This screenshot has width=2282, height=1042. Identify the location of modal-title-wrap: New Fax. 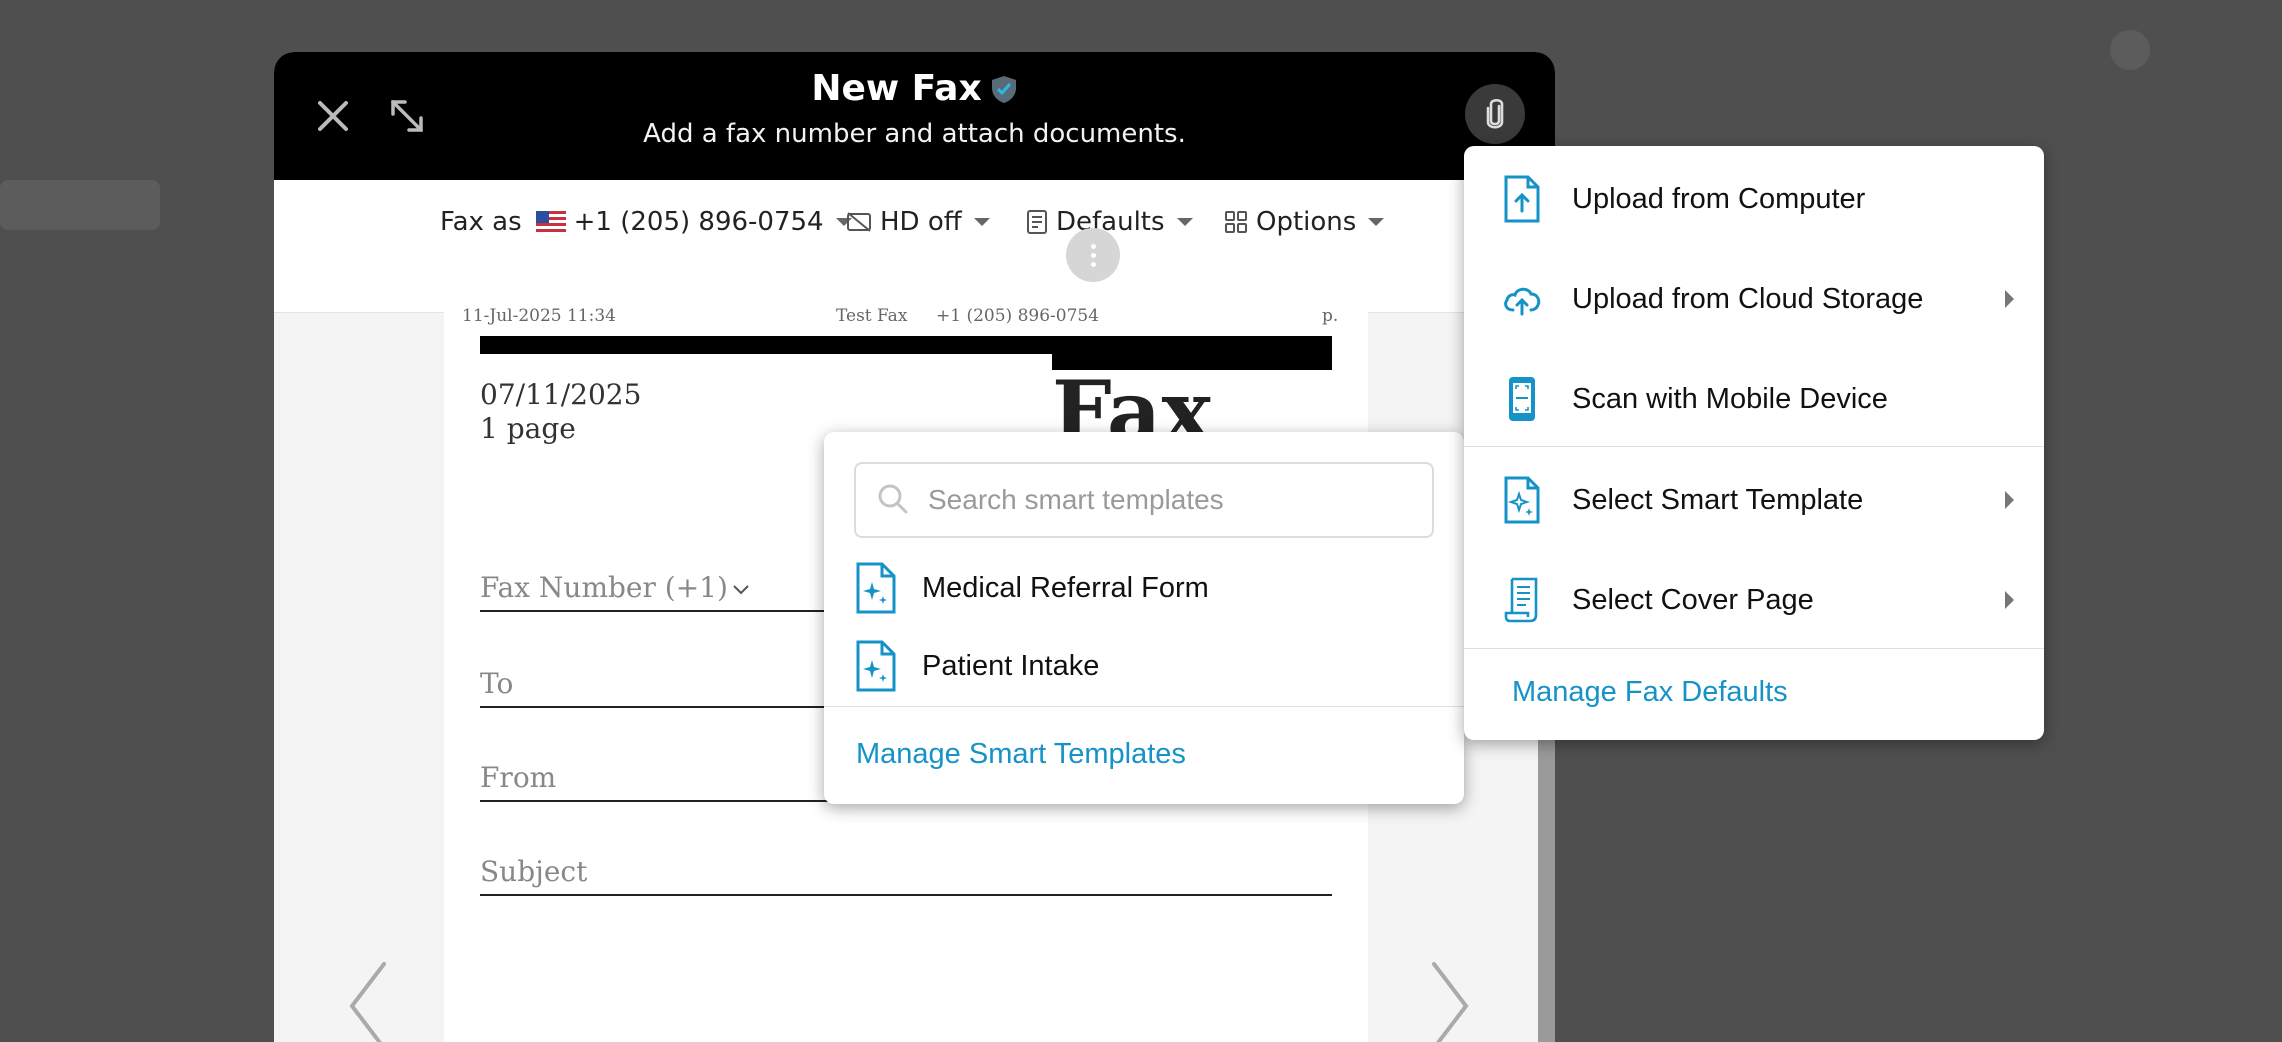
(914, 88).